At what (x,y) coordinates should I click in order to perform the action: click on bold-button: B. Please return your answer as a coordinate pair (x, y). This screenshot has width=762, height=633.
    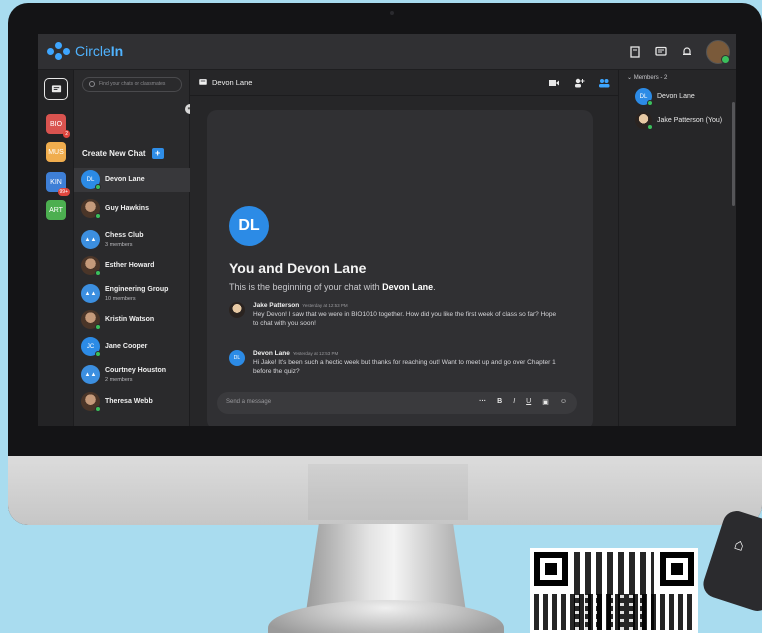
    Looking at the image, I should click on (499, 402).